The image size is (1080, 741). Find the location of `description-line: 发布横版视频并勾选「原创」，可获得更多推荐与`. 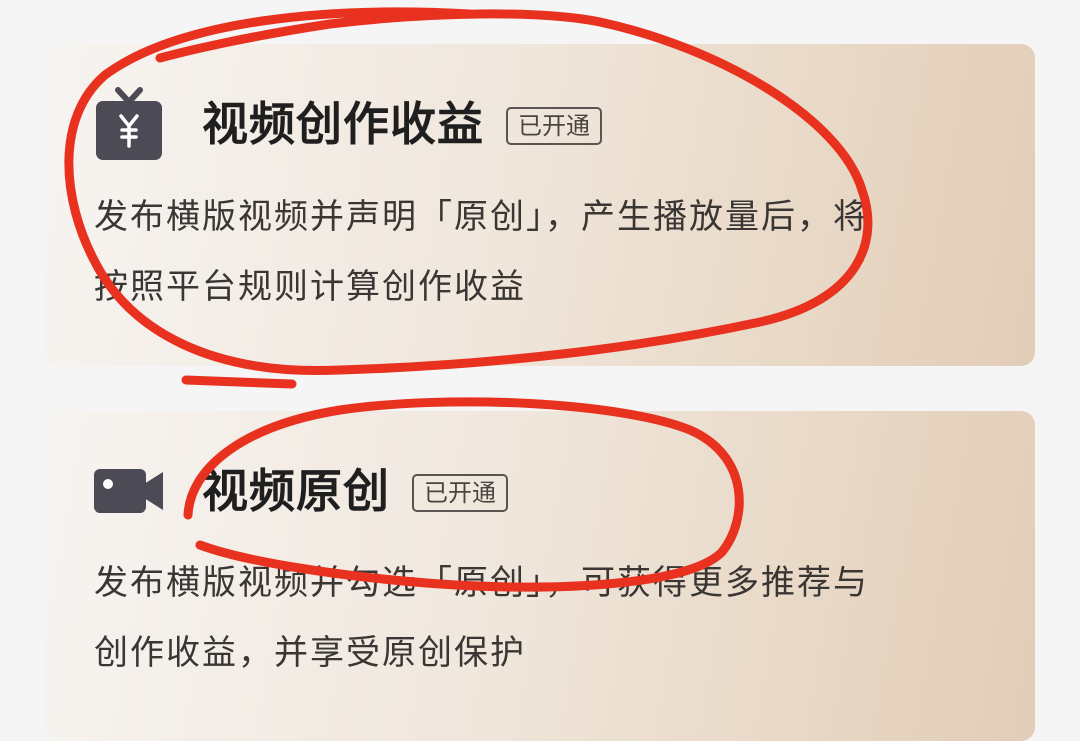

description-line: 发布横版视频并勾选「原创」，可获得更多推荐与 is located at coordinates (481, 583).